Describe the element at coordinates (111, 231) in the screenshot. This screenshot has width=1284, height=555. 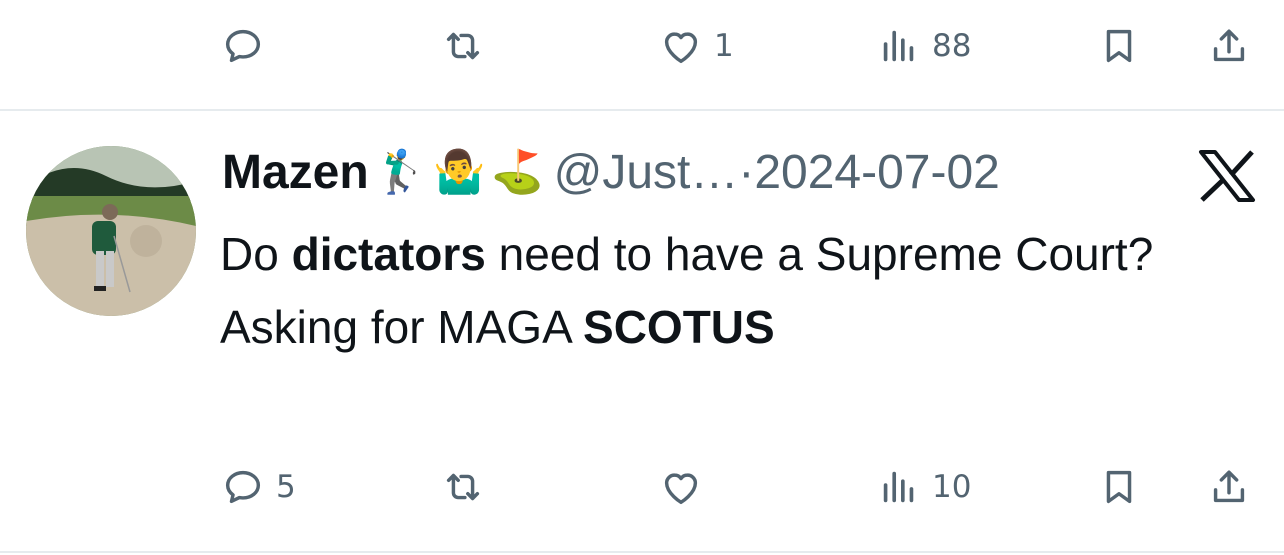
I see `avatar` at that location.